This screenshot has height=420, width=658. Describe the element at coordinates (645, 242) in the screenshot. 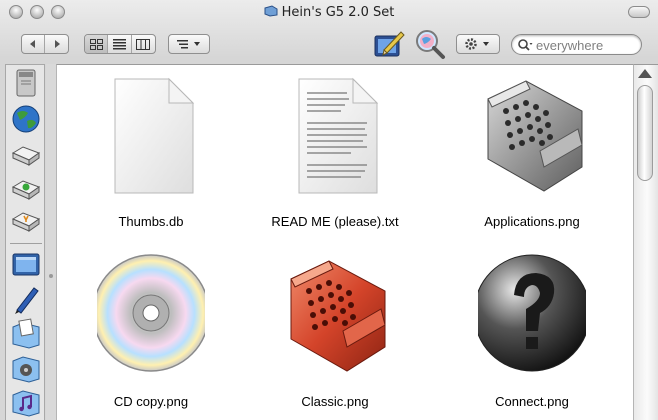

I see `vertical-scrollbar` at that location.